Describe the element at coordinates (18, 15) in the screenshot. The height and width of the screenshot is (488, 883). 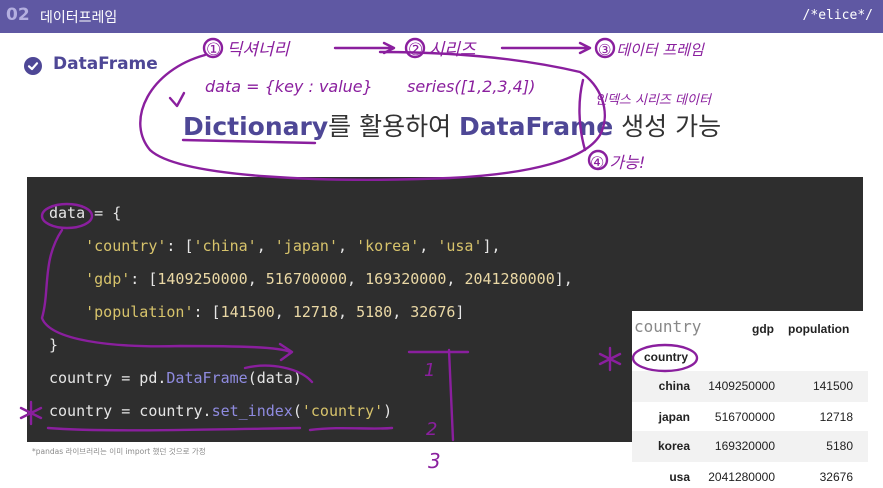
I see `slide-number: 02` at that location.